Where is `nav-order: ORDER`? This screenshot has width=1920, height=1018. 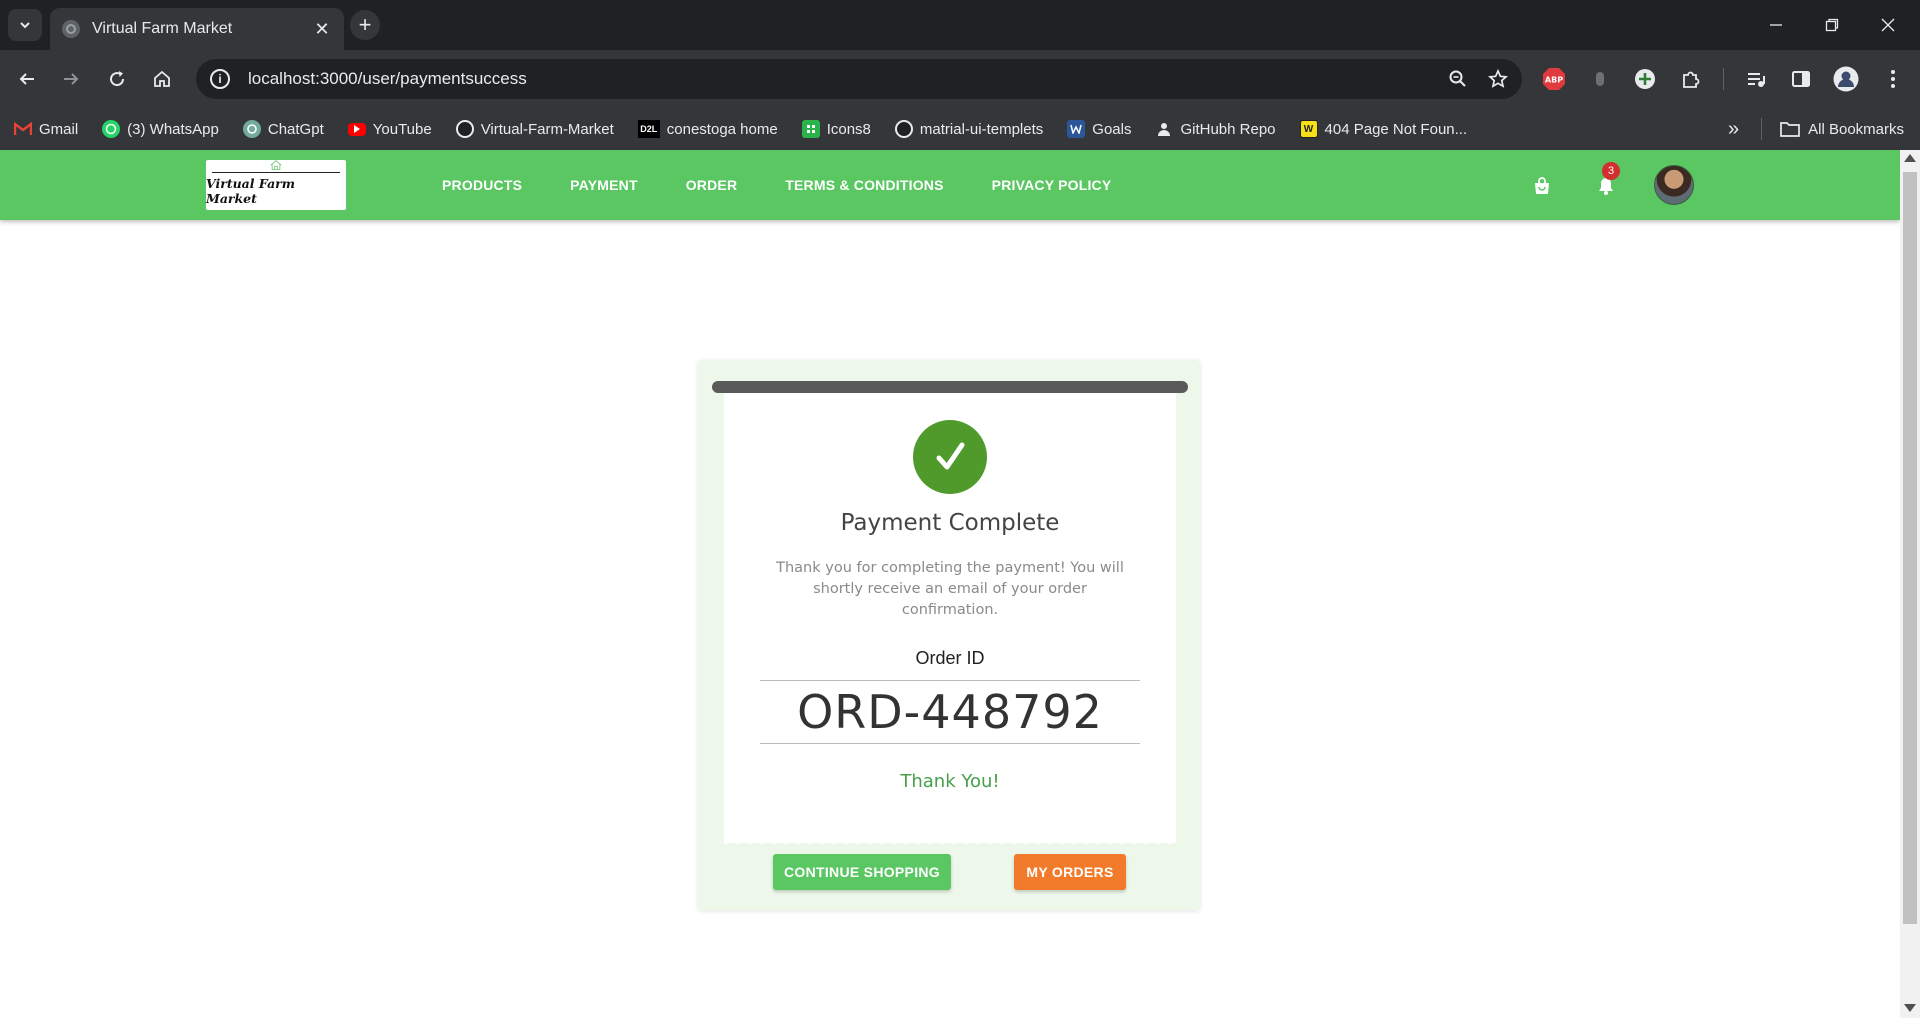 nav-order: ORDER is located at coordinates (712, 185).